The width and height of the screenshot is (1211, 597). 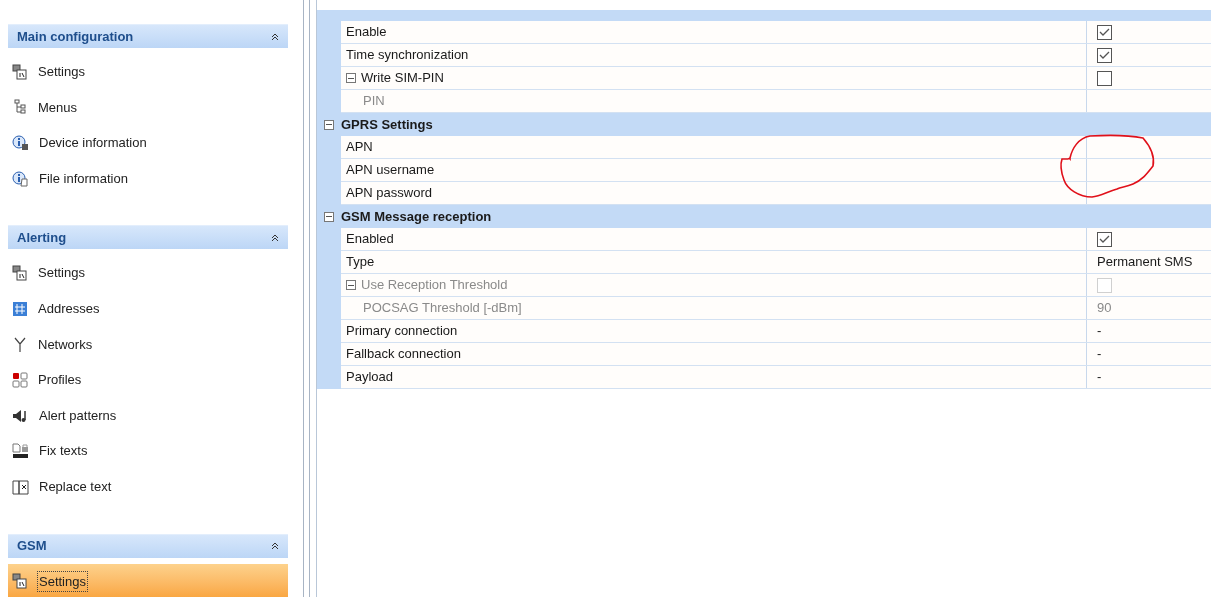 What do you see at coordinates (390, 170) in the screenshot?
I see `property-label: APN username` at bounding box center [390, 170].